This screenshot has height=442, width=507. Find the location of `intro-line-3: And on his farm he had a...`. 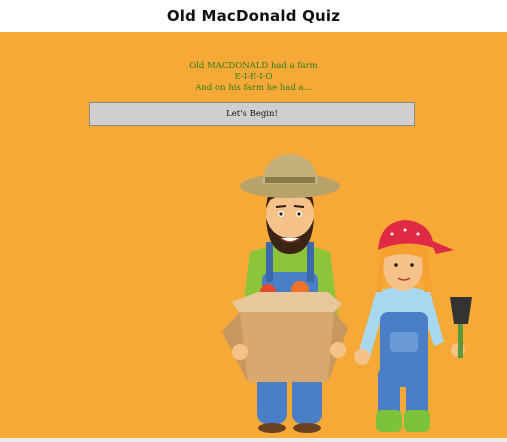

intro-line-3: And on his farm he had a... is located at coordinates (253, 88).